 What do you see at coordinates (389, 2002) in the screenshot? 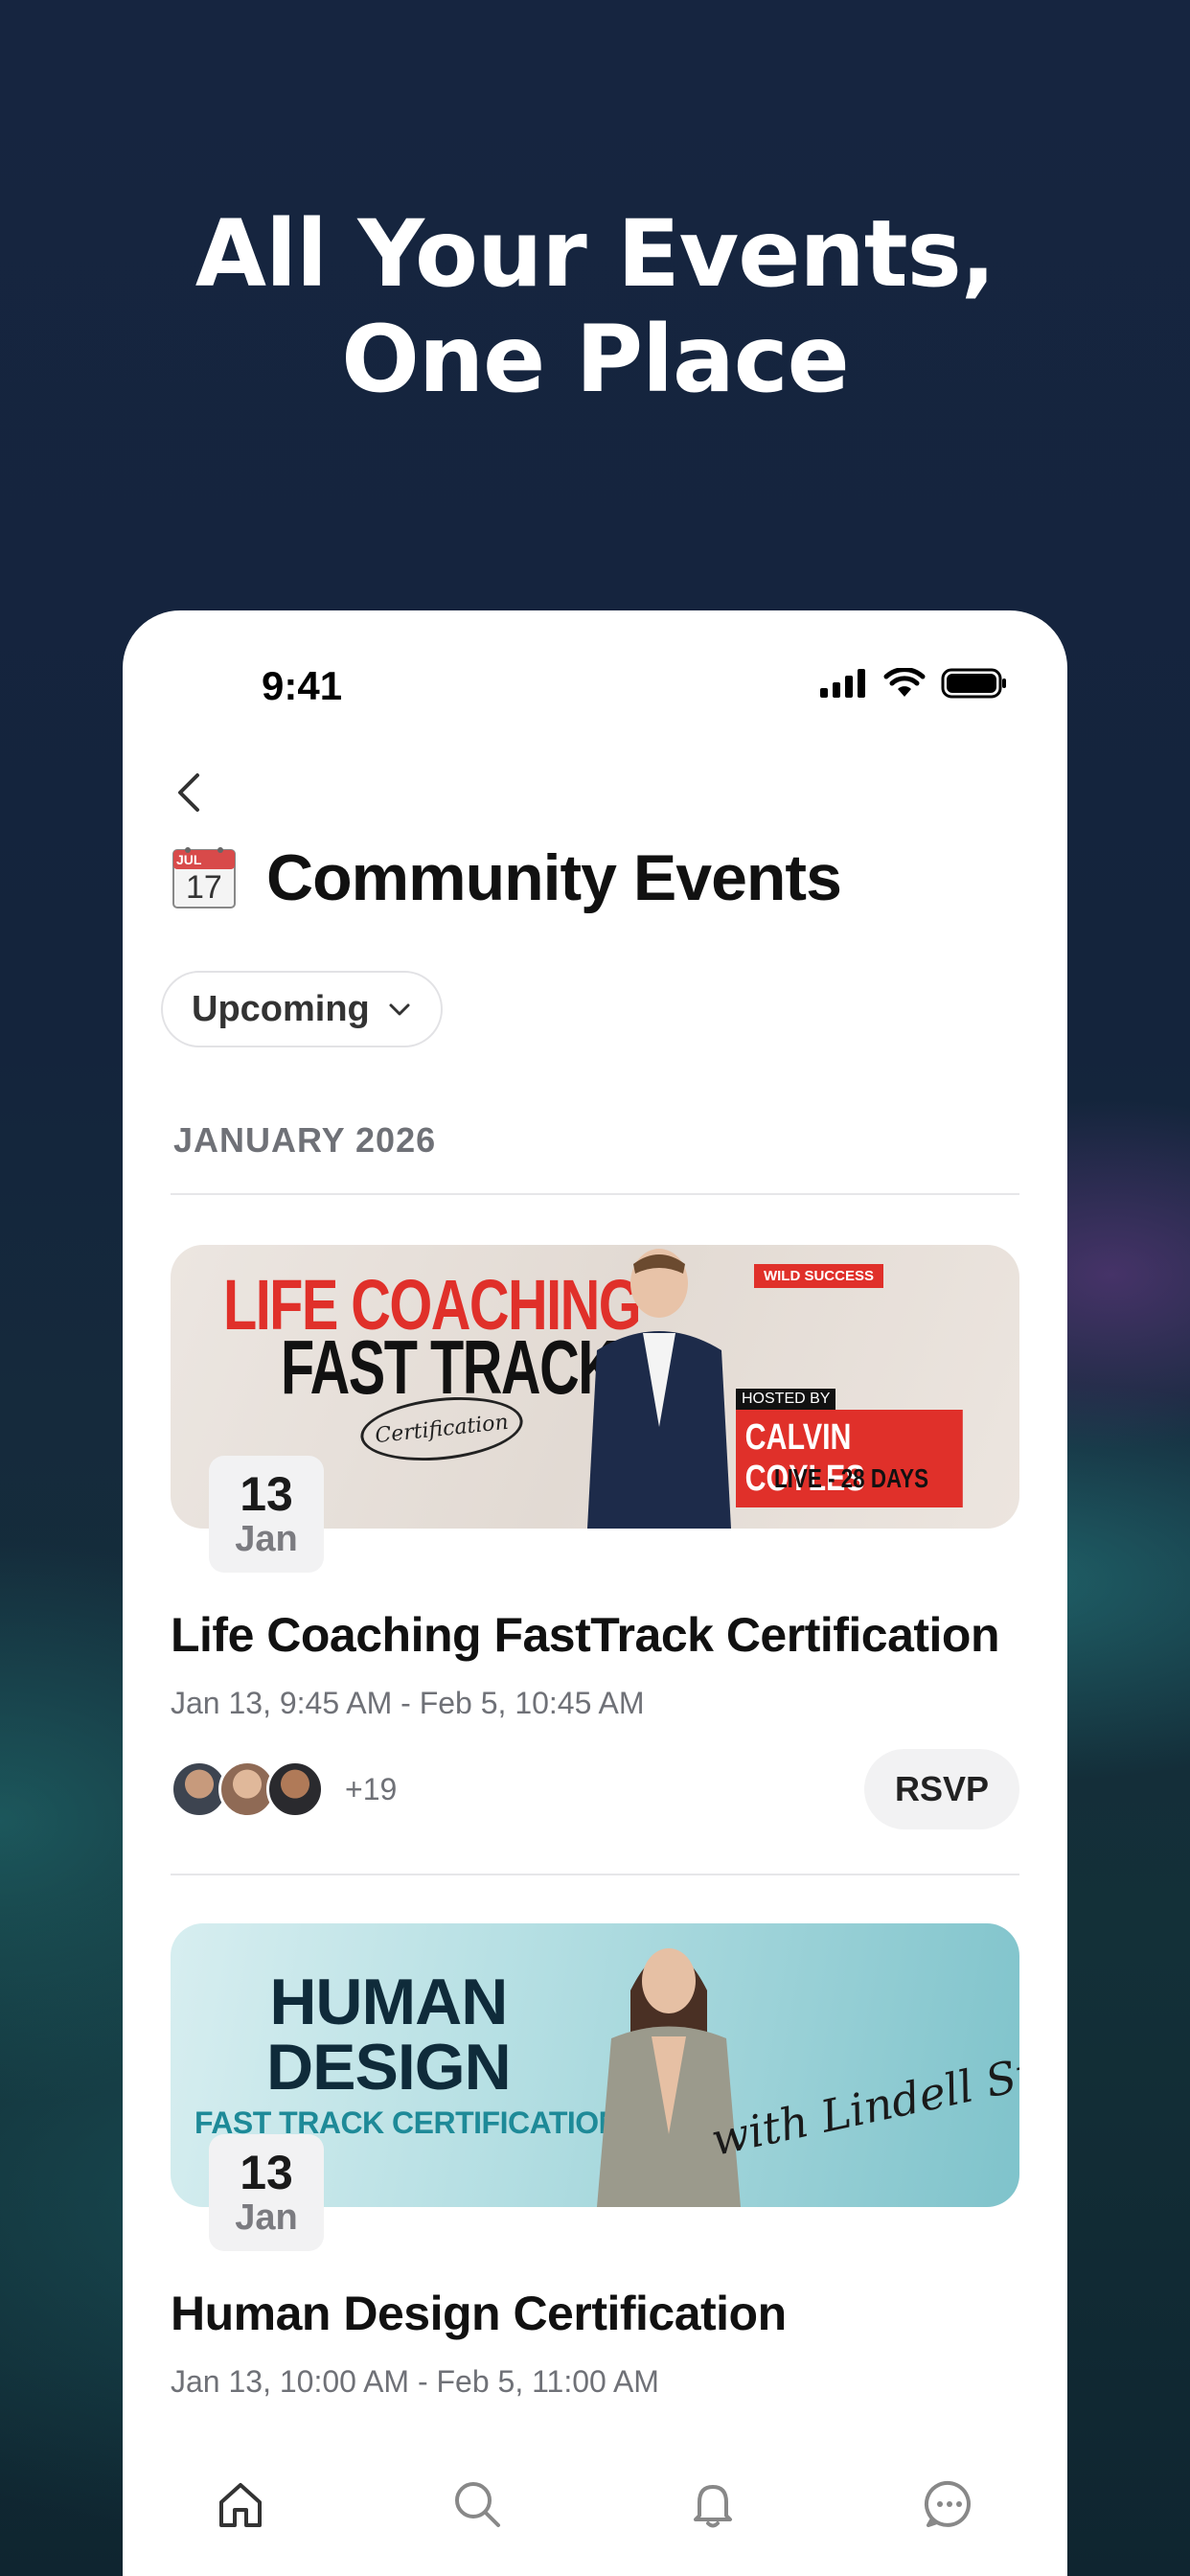
I see `banner-line-1: HUMAN` at bounding box center [389, 2002].